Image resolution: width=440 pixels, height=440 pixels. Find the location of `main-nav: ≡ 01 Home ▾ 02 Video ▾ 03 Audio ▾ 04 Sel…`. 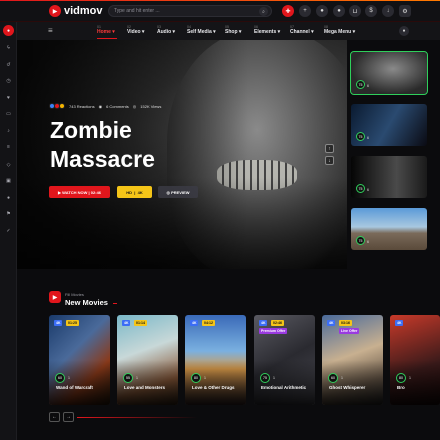

main-nav: ≡ 01 Home ▾ 02 Video ▾ 03 Audio ▾ 04 Sel… is located at coordinates (228, 31).